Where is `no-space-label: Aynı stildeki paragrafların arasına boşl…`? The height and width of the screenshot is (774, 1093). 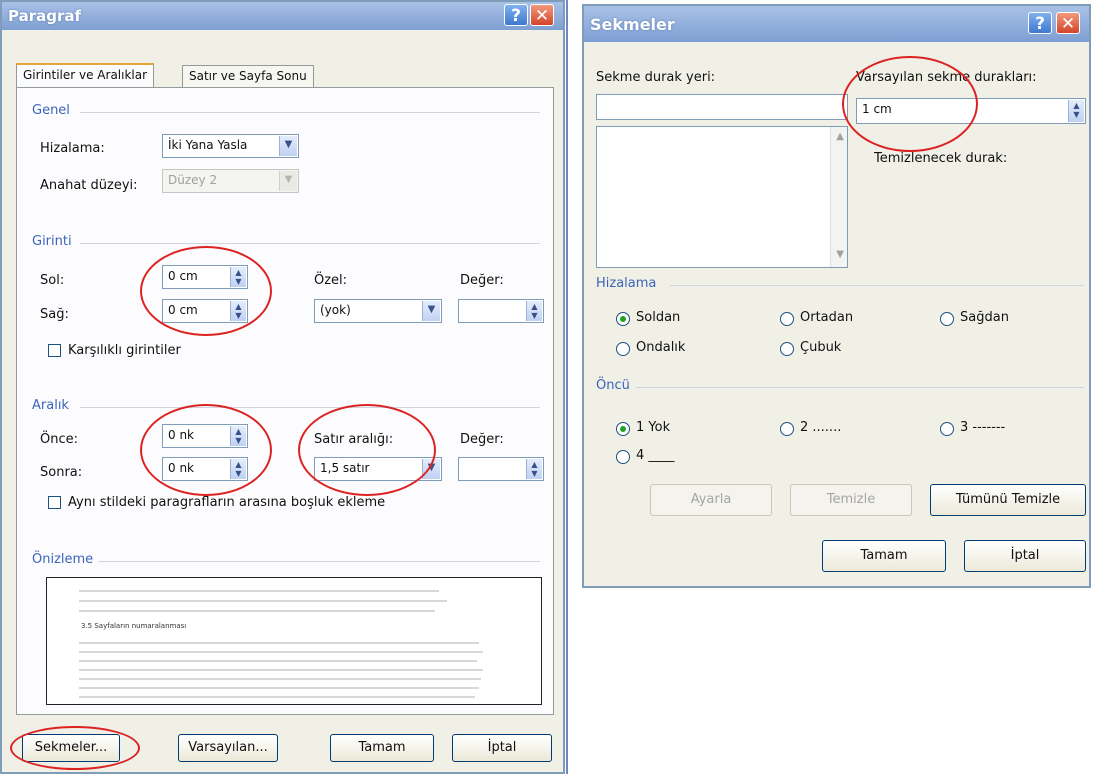
no-space-label: Aynı stildeki paragrafların arasına boşl… is located at coordinates (227, 502).